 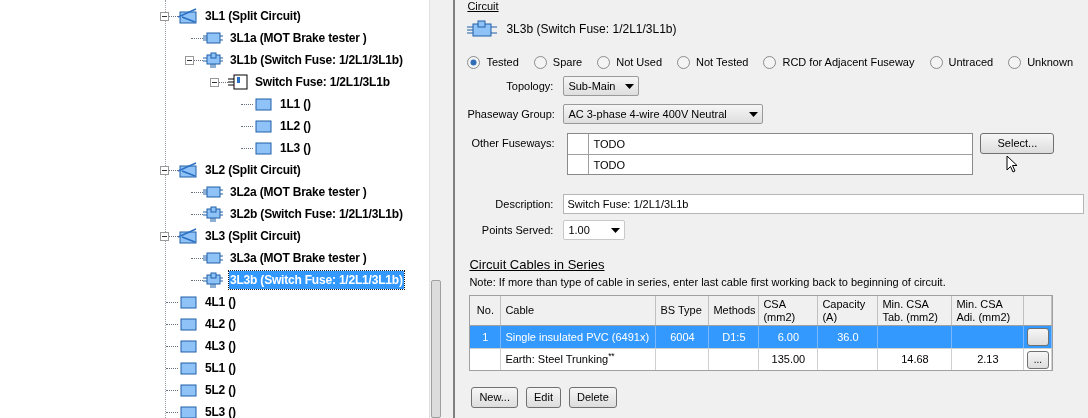 What do you see at coordinates (558, 62) in the screenshot?
I see `status-radio: Spare` at bounding box center [558, 62].